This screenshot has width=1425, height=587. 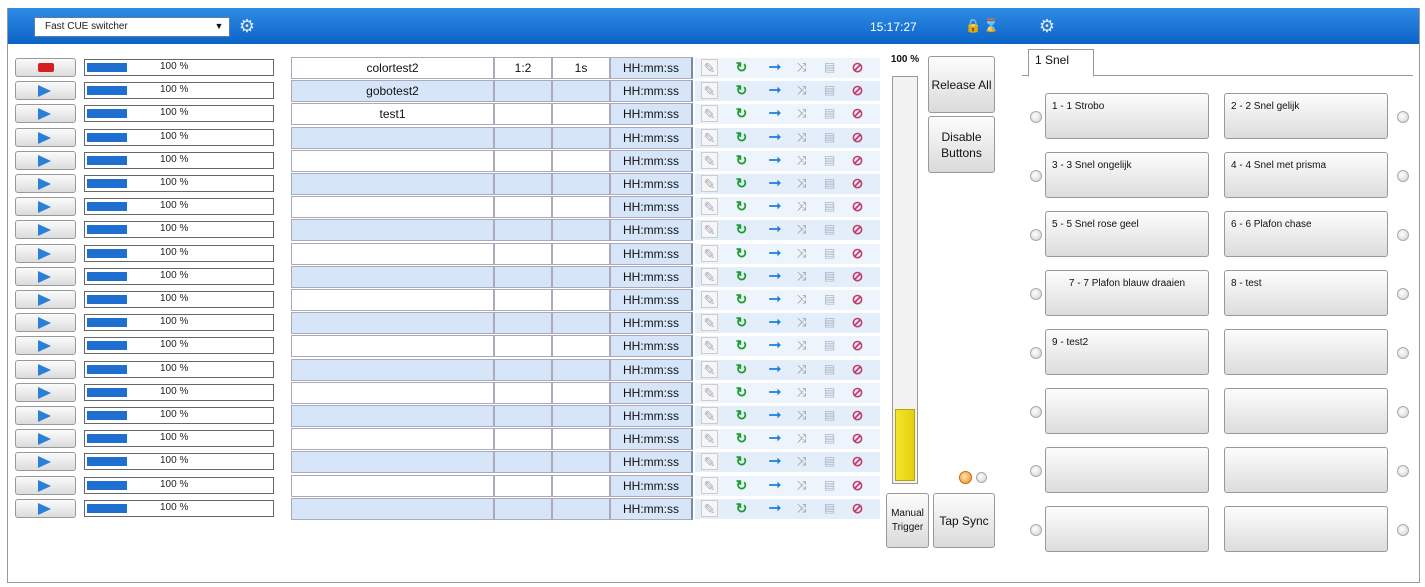 What do you see at coordinates (1061, 63) in the screenshot?
I see `tab-1-snel: 1 Snel` at bounding box center [1061, 63].